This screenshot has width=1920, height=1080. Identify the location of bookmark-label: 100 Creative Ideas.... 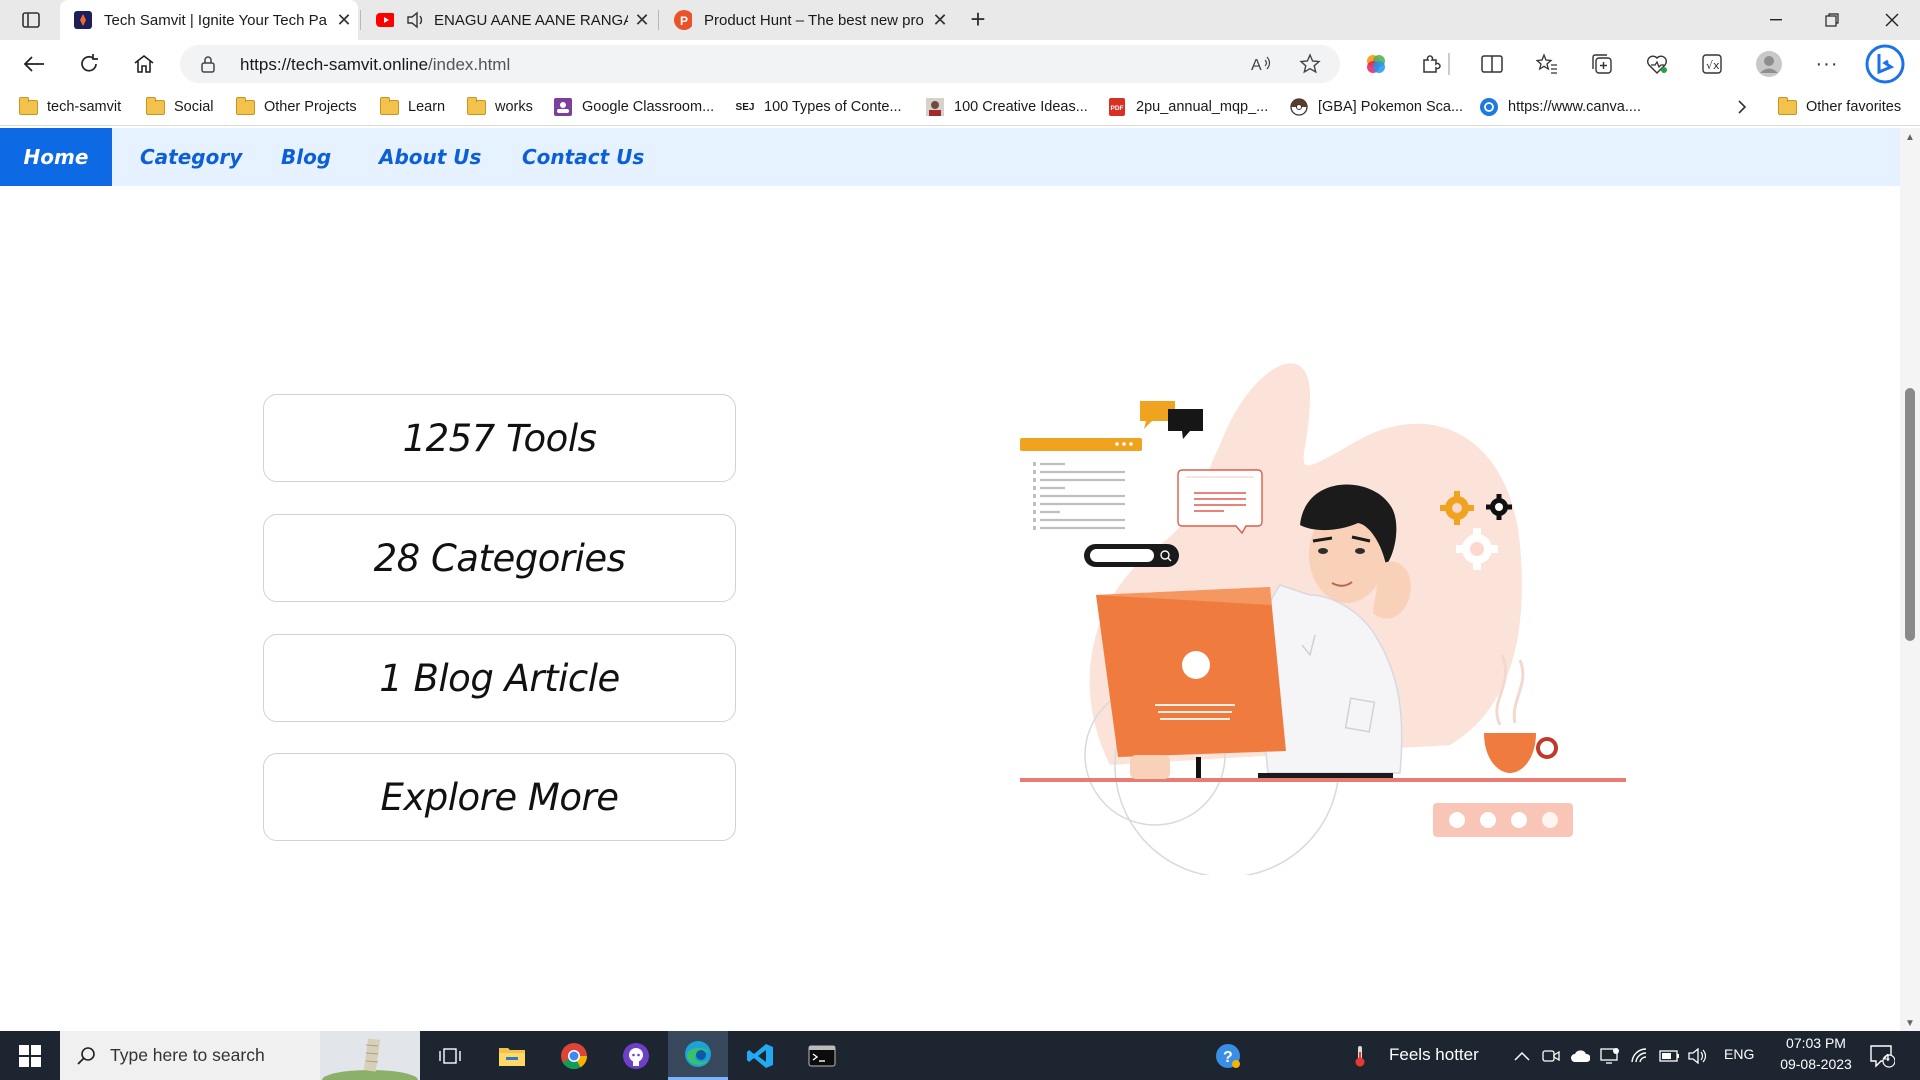
(1021, 107).